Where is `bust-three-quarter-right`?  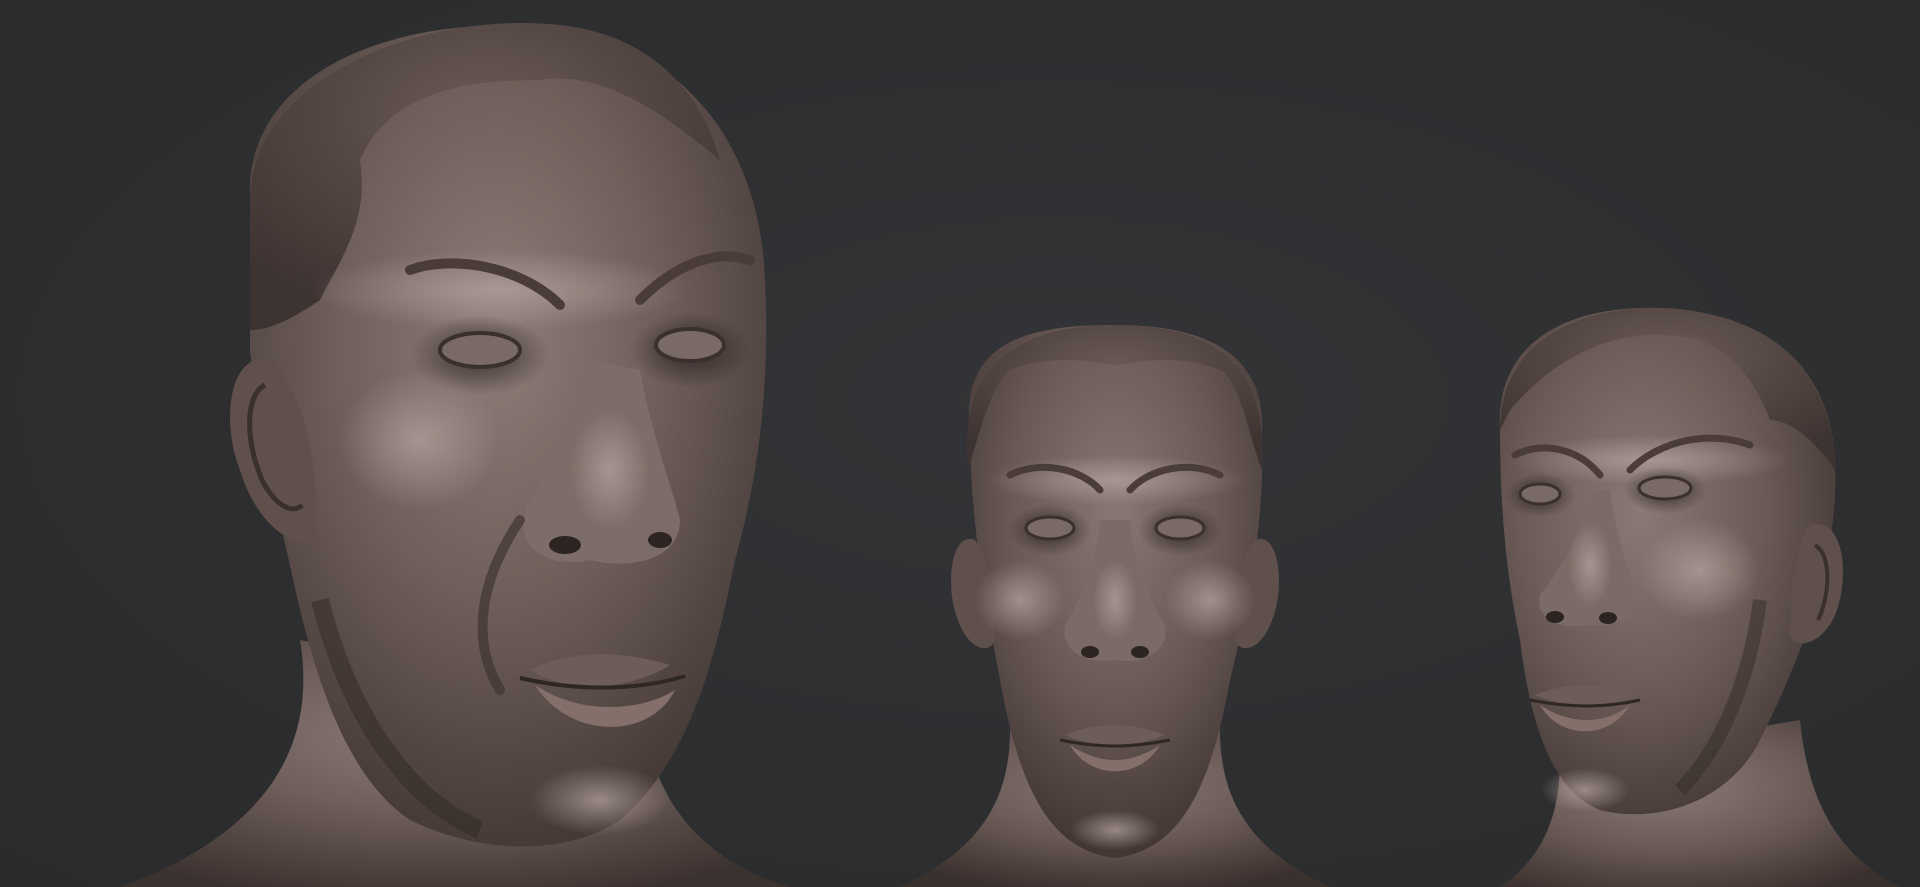 bust-three-quarter-right is located at coordinates (1699, 597).